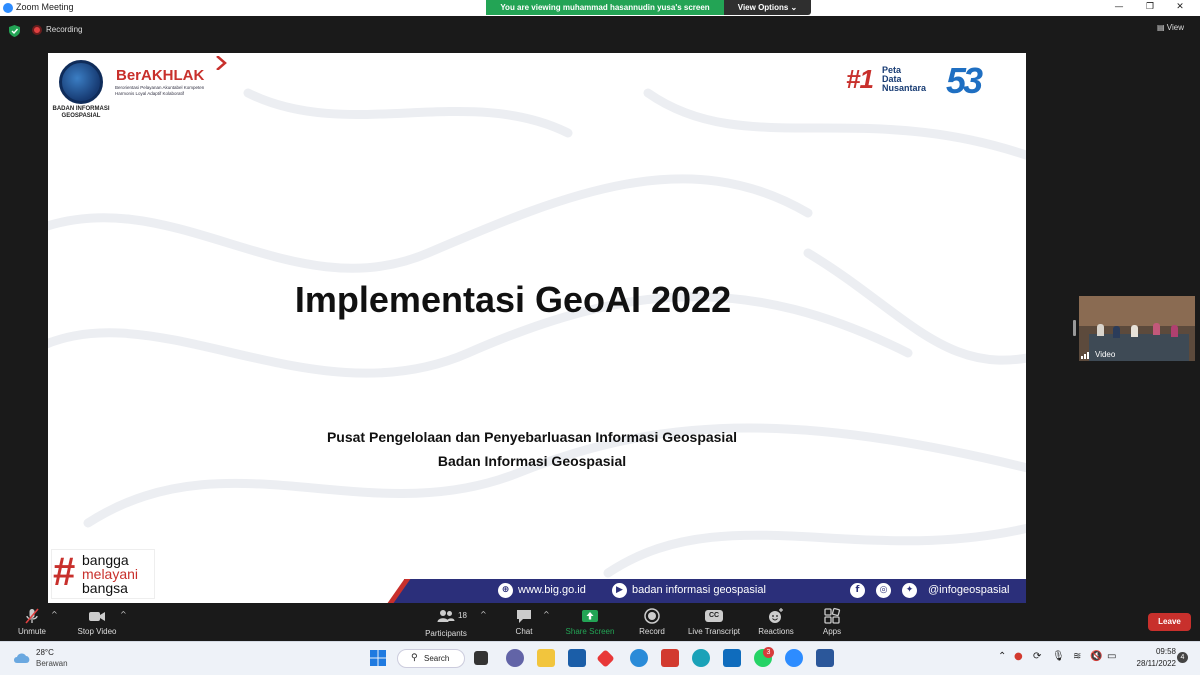 Image resolution: width=1200 pixels, height=675 pixels. I want to click on view-options-button: View Options ⌄, so click(767, 7).